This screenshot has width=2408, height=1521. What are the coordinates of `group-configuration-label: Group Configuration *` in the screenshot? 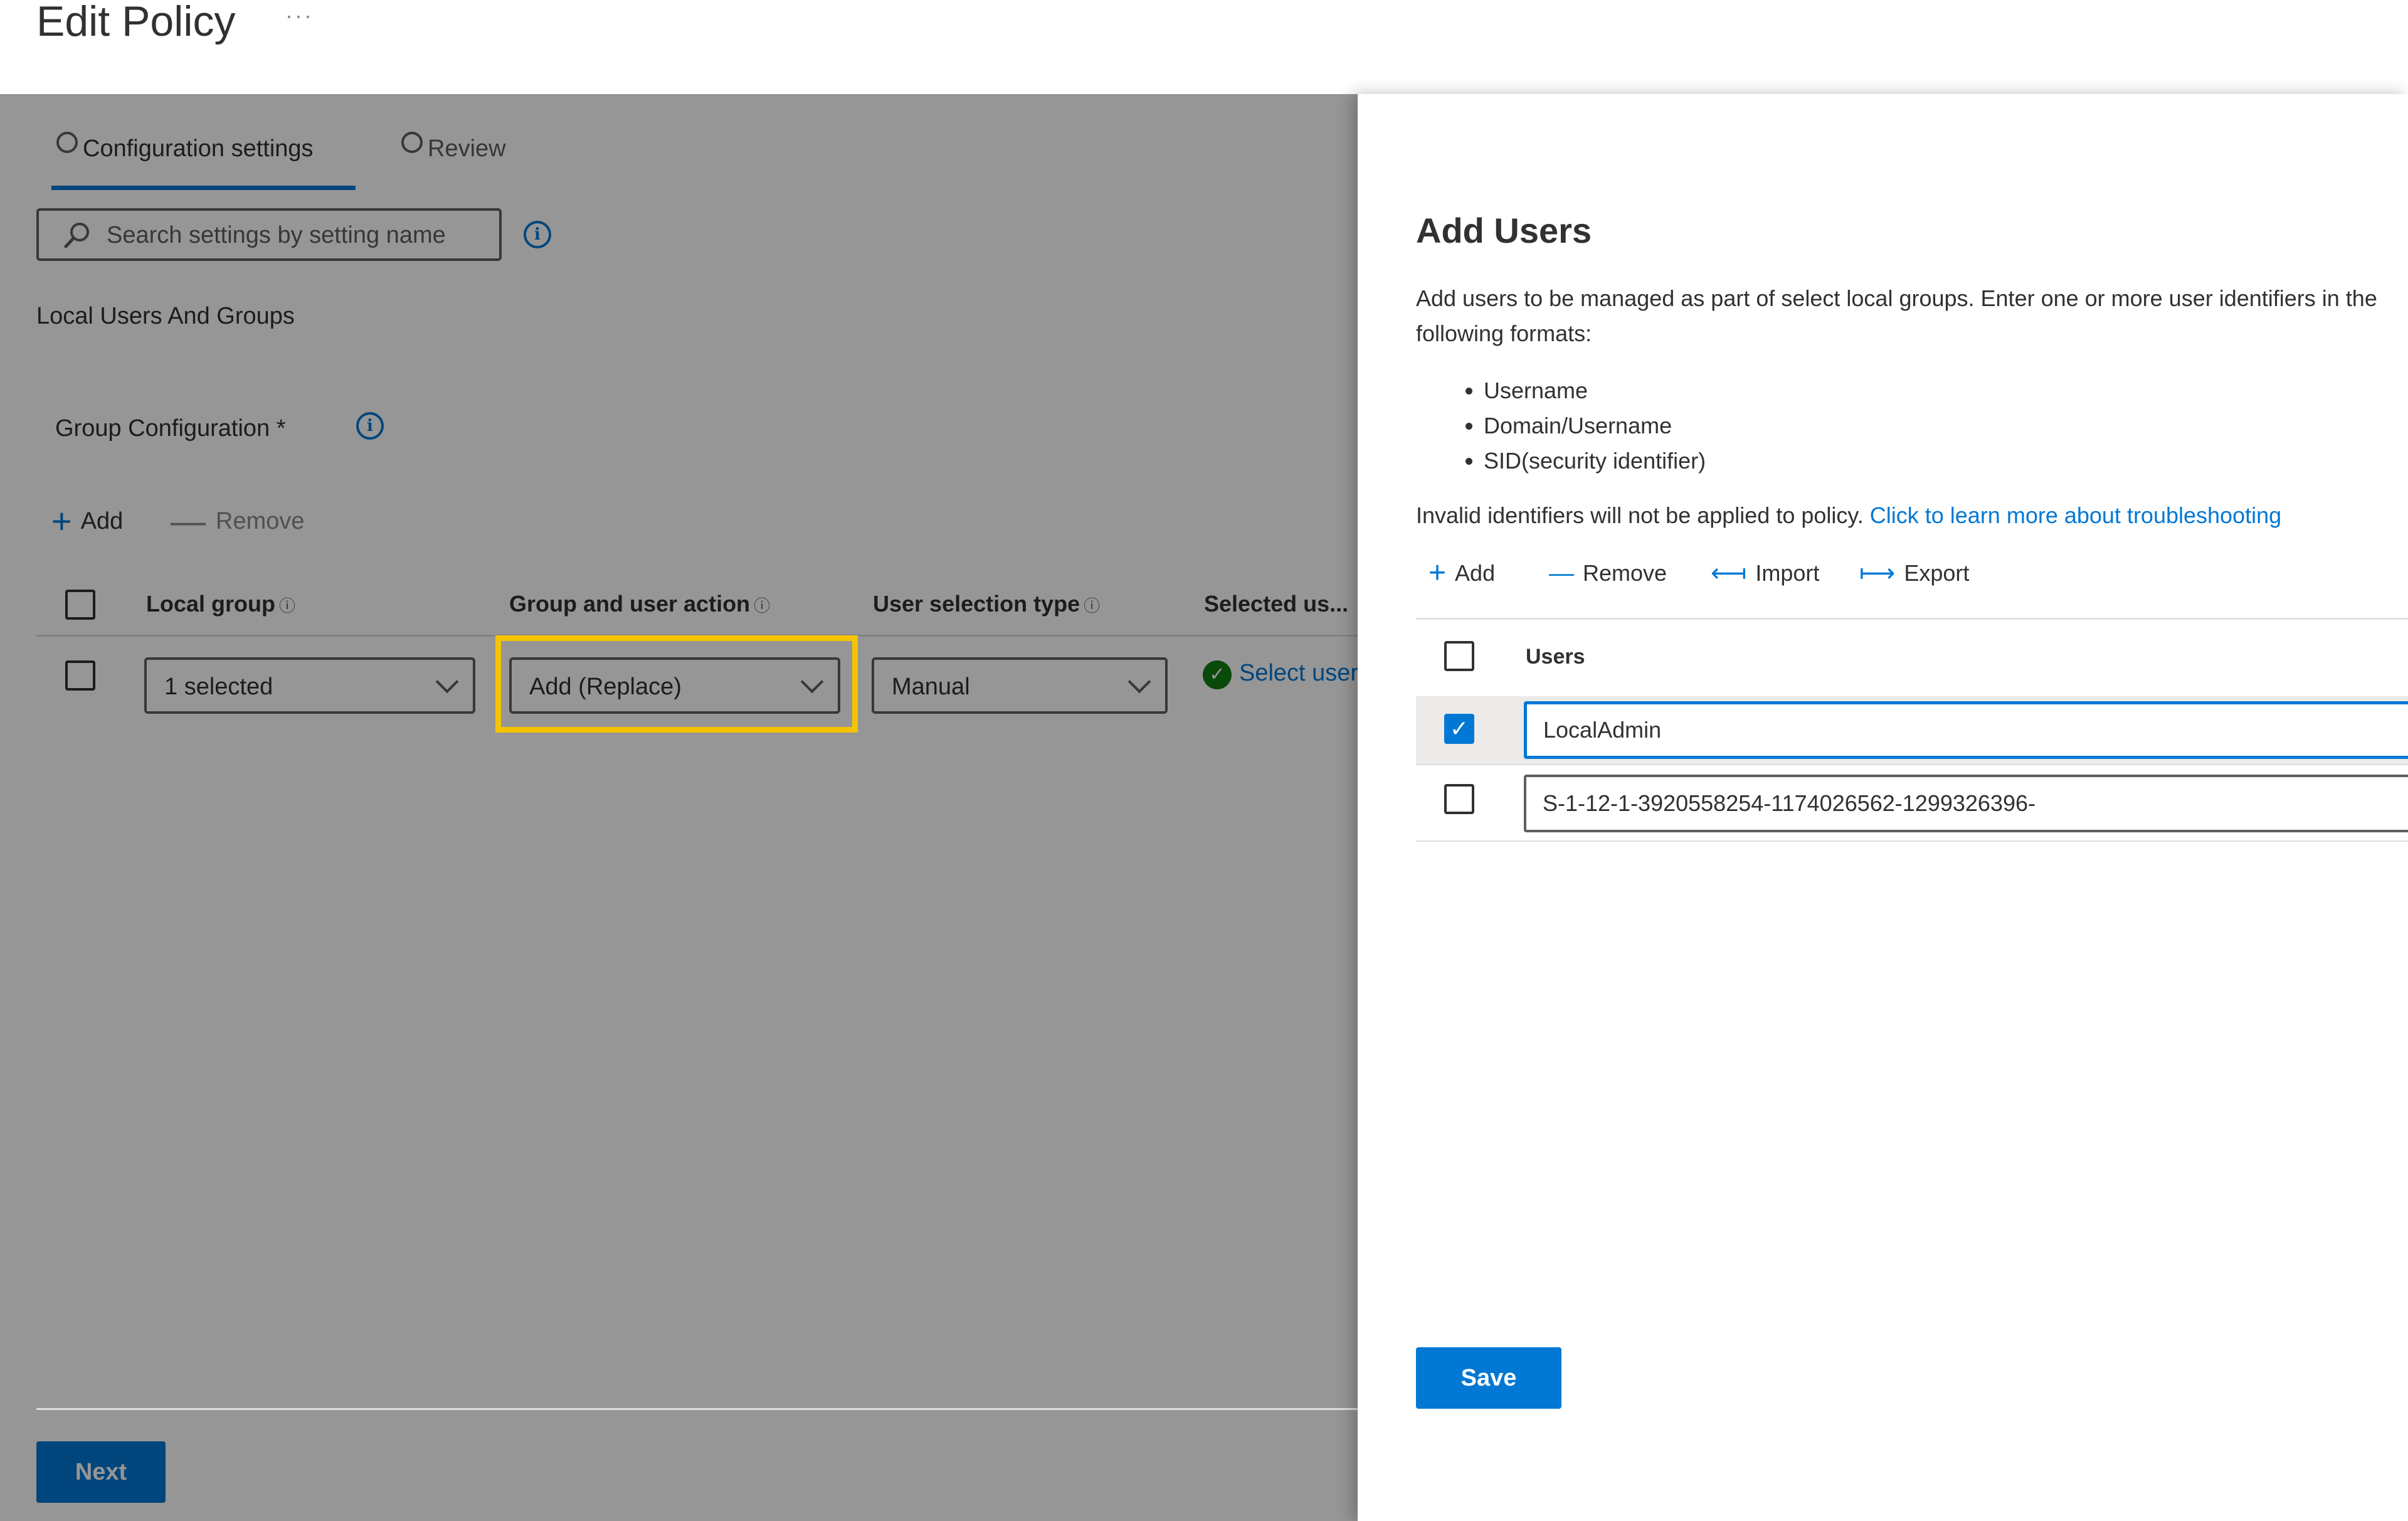 It's located at (170, 428).